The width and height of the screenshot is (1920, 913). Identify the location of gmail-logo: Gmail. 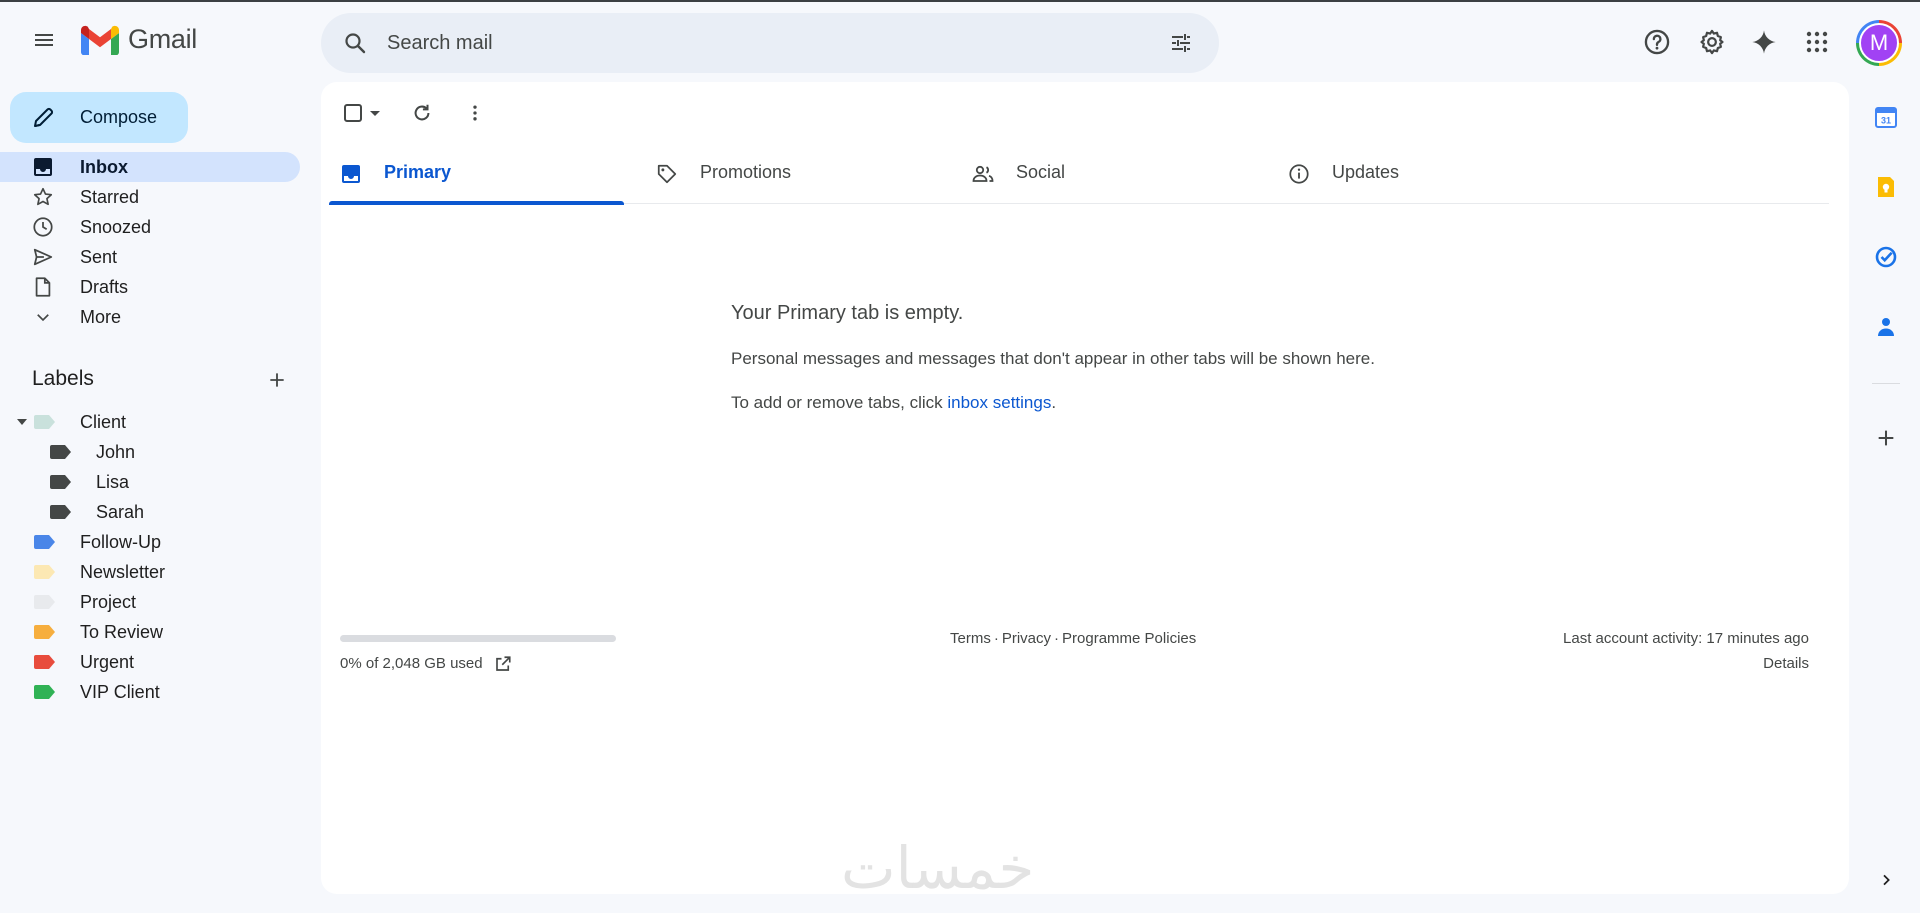
(138, 39).